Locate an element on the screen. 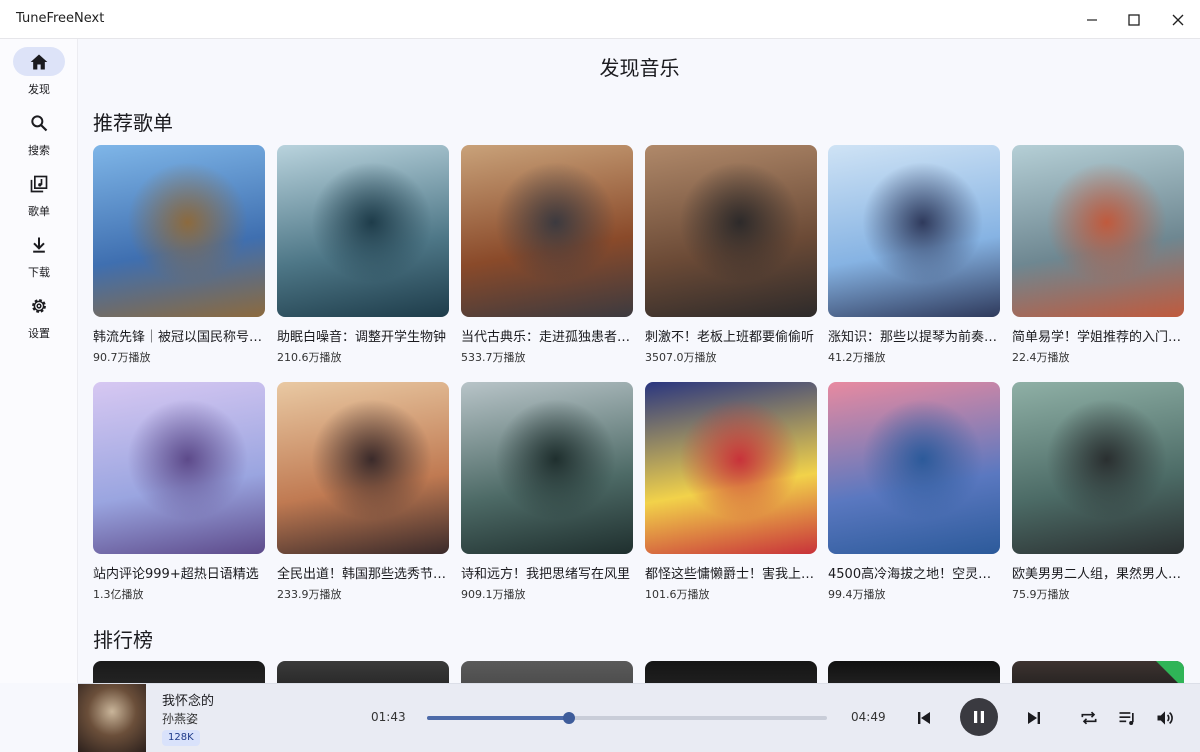  home-icon is located at coordinates (39, 61).